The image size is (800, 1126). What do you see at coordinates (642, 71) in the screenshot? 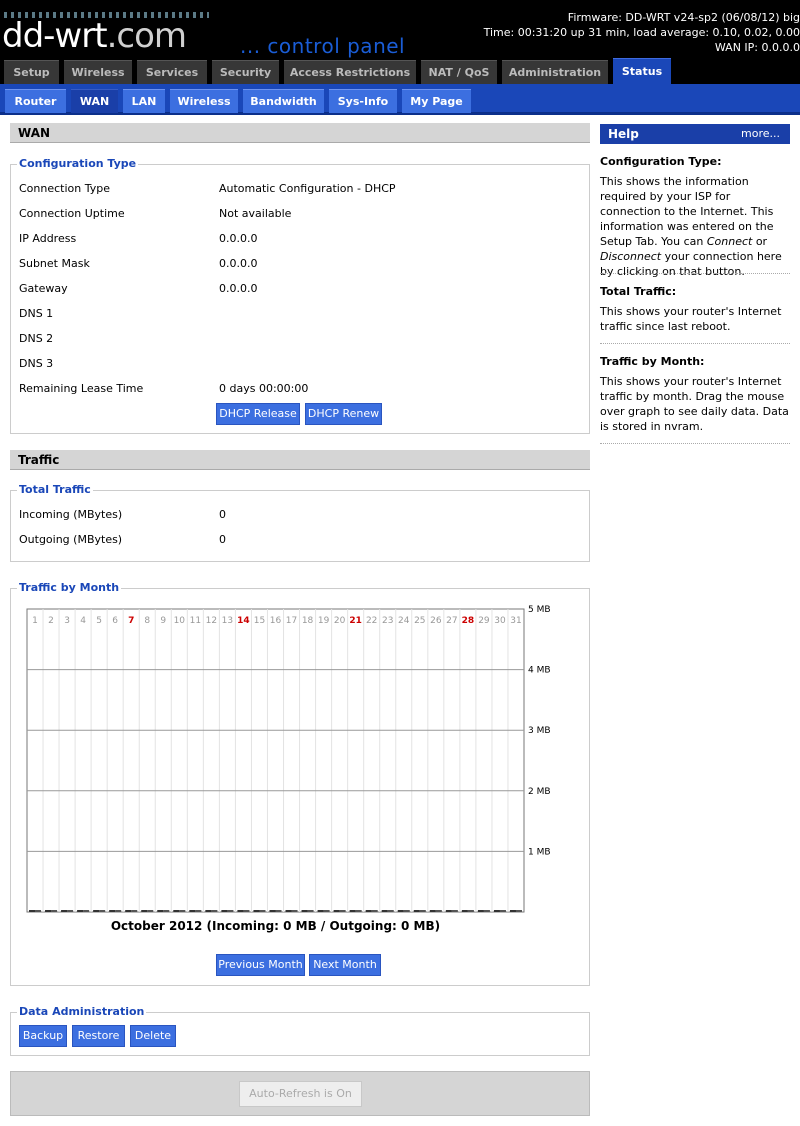
I see `tab-status: Status` at bounding box center [642, 71].